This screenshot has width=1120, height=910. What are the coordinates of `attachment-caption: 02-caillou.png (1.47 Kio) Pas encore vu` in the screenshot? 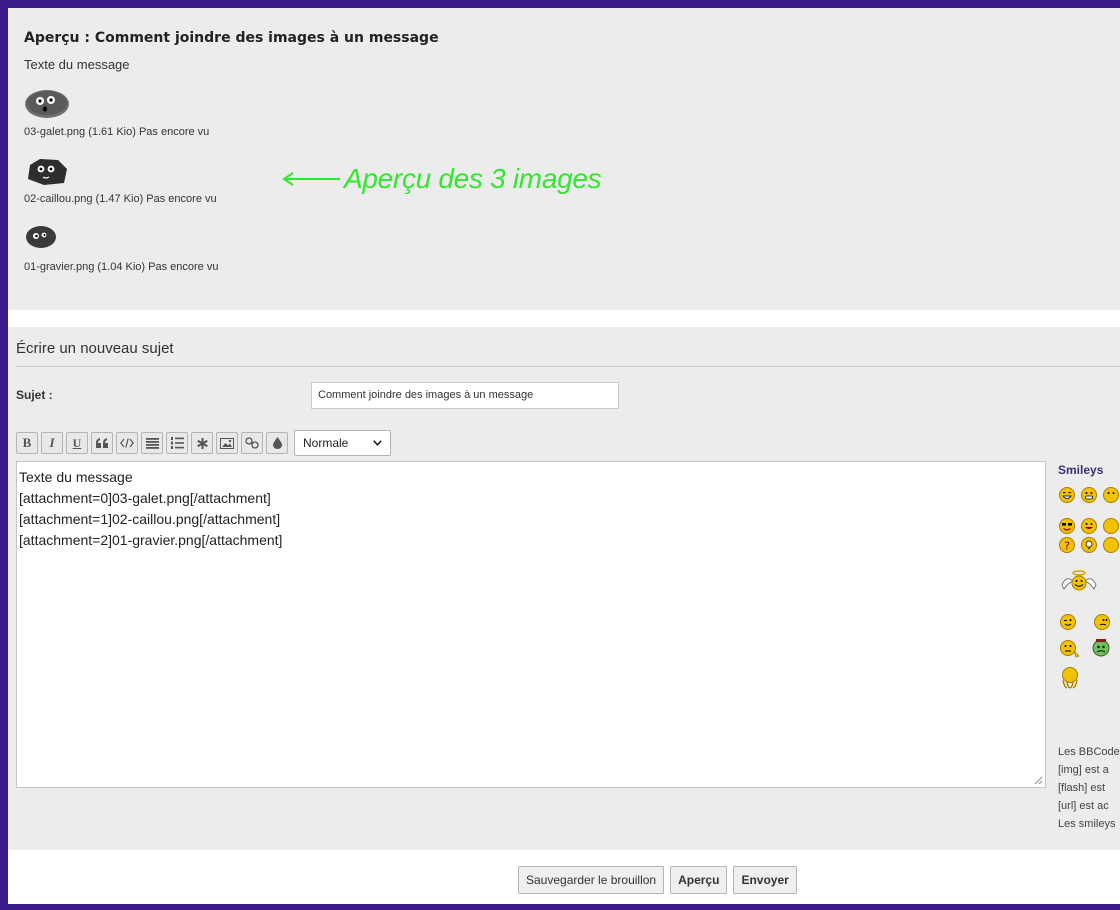 It's located at (120, 199).